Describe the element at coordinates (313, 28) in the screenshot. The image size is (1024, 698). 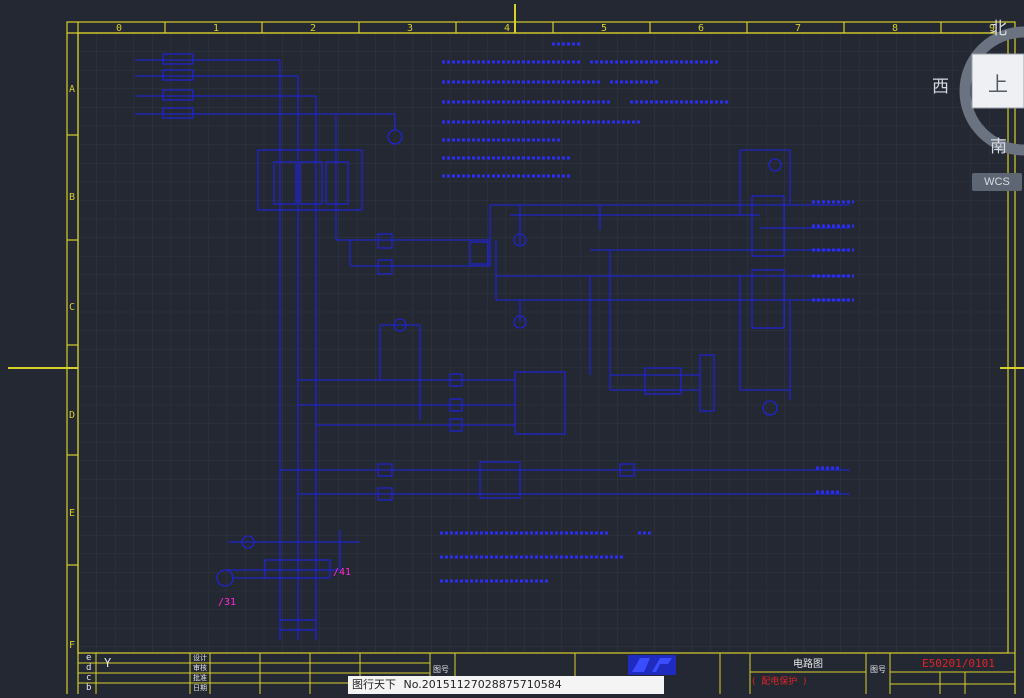
I see `column-number-2: 2` at that location.